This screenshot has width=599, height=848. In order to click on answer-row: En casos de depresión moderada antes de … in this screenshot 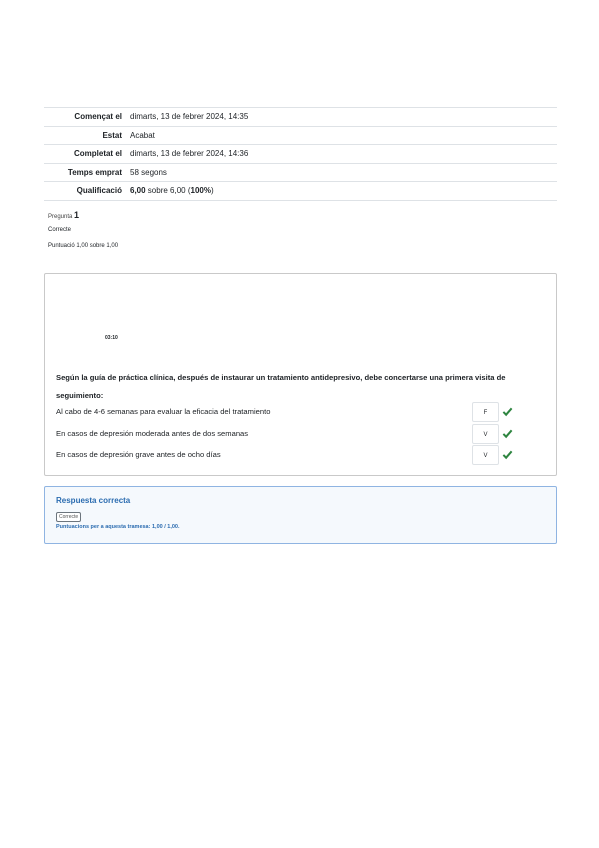, I will do `click(301, 434)`.